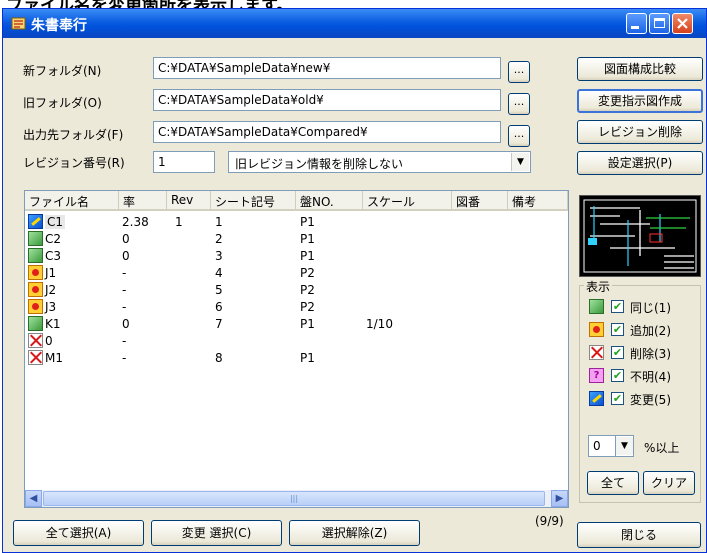  I want to click on column-header-panel: 盤NO., so click(329, 201).